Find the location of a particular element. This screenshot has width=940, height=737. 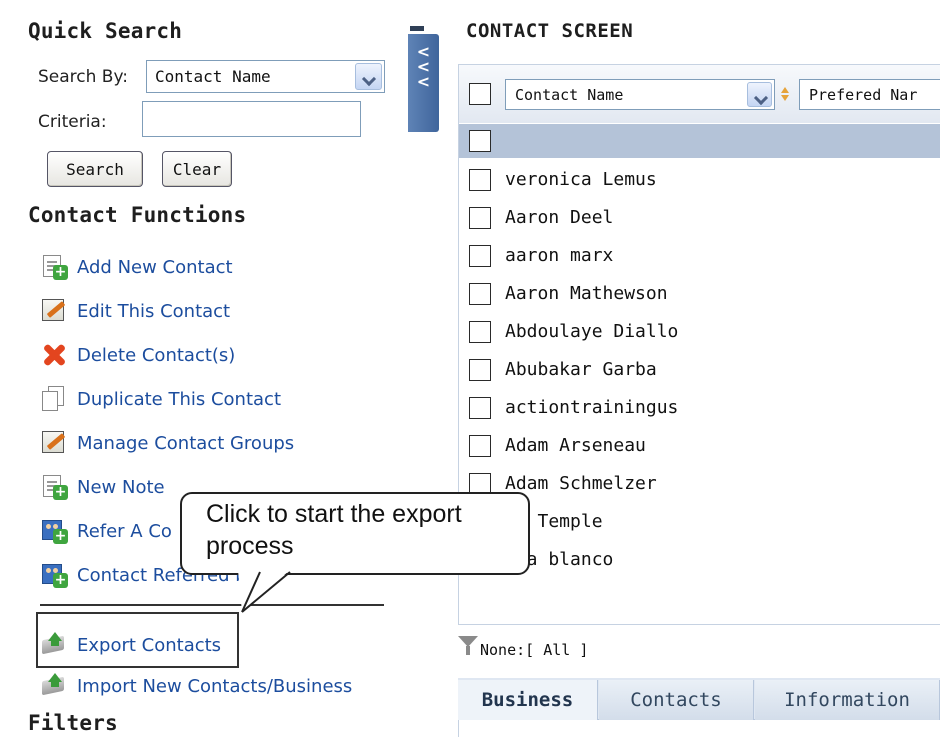

select-all-checkbox is located at coordinates (480, 94).